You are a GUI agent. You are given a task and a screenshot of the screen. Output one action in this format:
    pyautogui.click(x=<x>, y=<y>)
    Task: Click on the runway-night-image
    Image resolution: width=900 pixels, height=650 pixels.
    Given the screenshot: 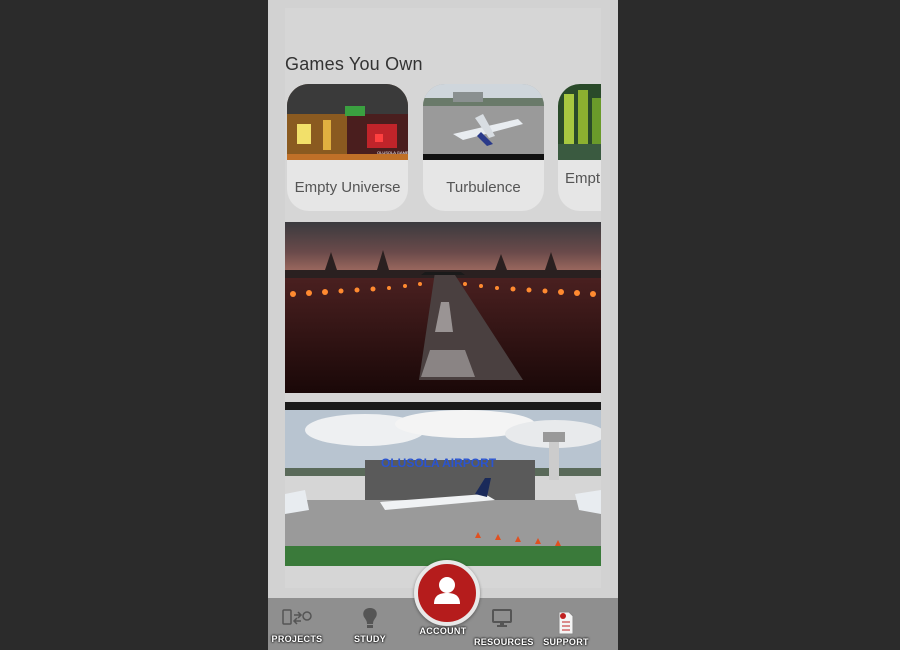 What is the action you would take?
    pyautogui.click(x=443, y=307)
    